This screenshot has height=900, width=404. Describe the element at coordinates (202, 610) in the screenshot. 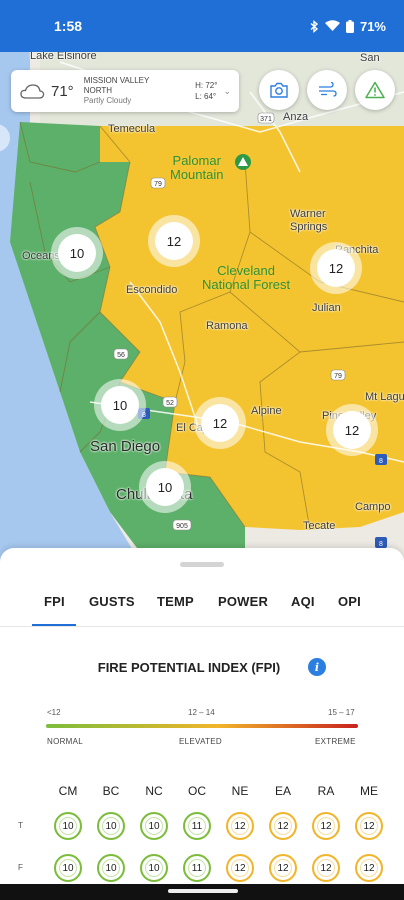

I see `layer-tabs: FPI GUSTS TEMP POWER AQI OPI` at that location.